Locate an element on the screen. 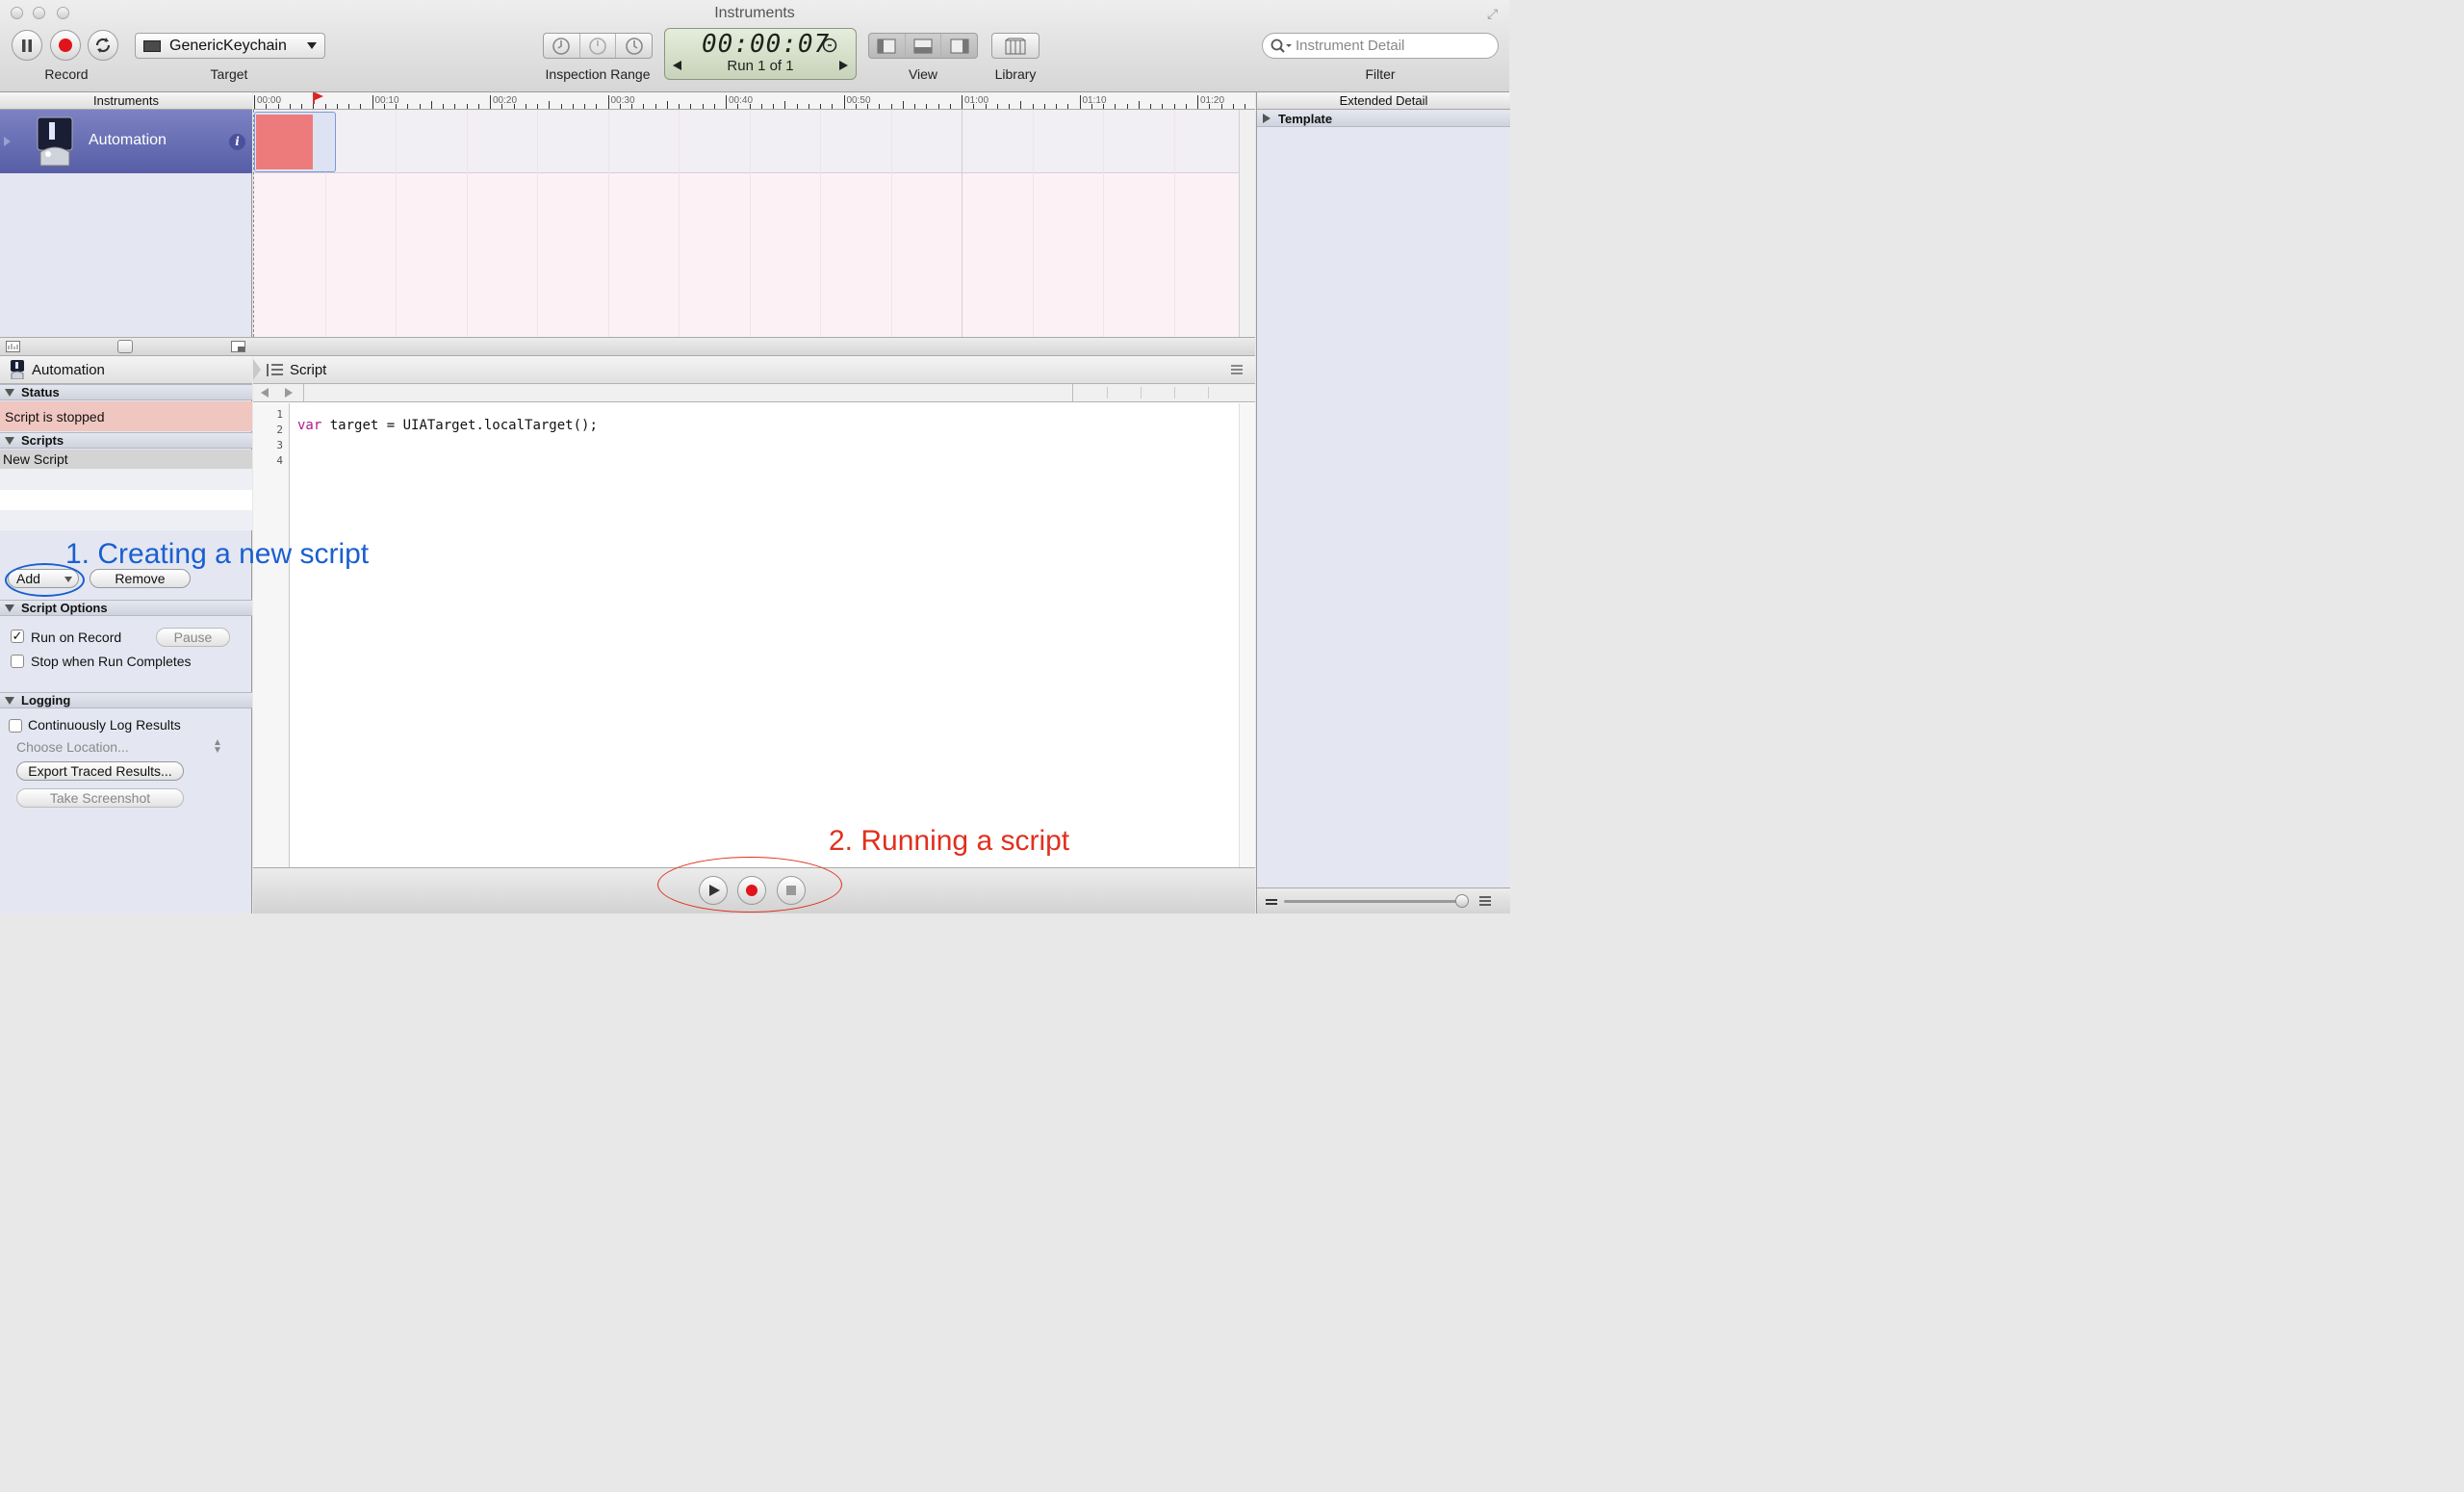  editor-scrollbar is located at coordinates (1247, 635).